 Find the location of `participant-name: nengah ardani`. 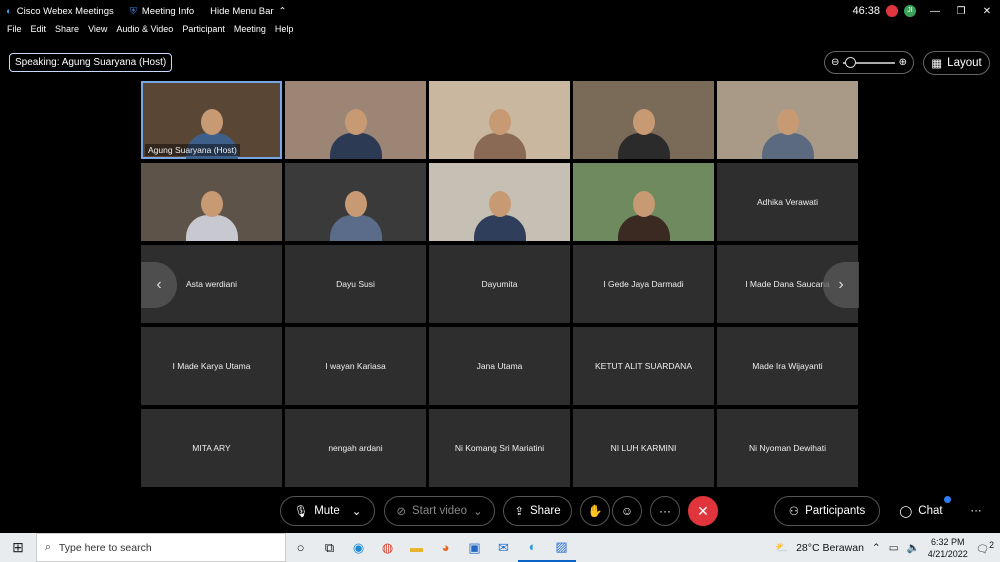

participant-name: nengah ardani is located at coordinates (355, 448).